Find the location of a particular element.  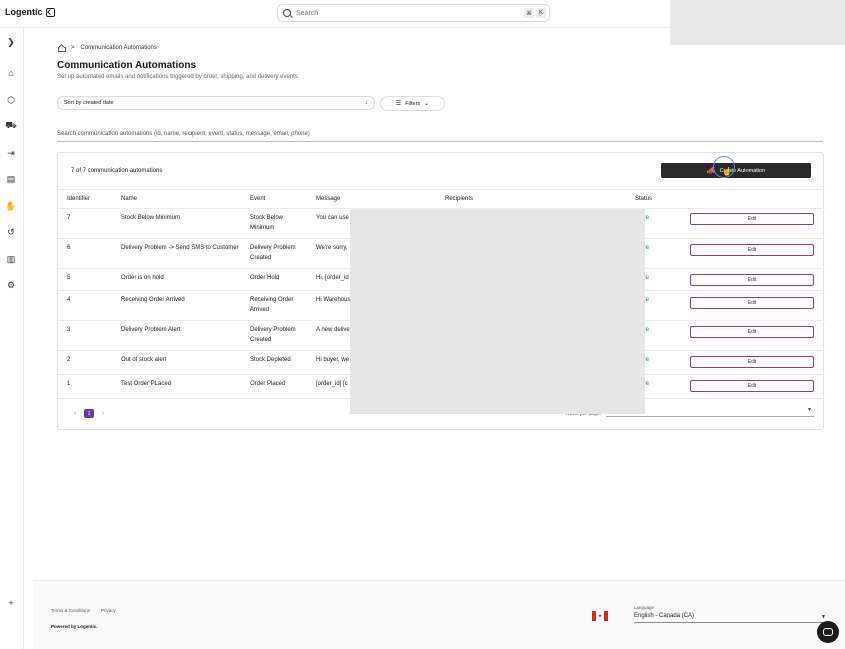

chat-icon is located at coordinates (828, 632).